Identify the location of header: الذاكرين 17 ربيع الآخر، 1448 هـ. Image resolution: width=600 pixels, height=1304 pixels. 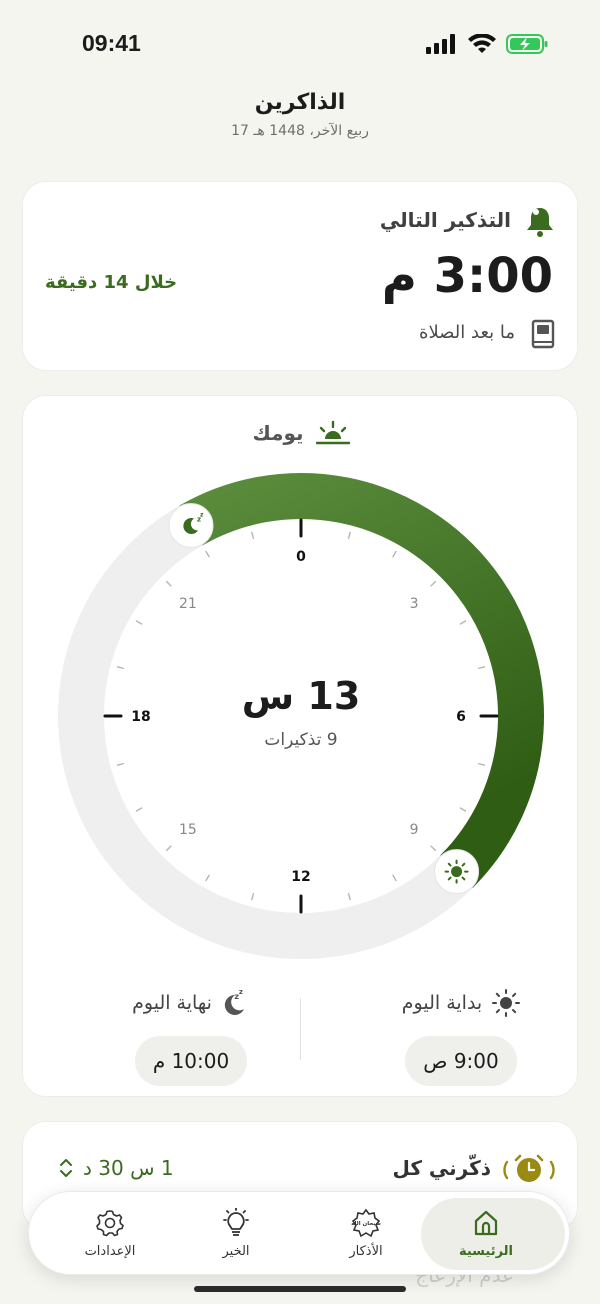
(300, 114).